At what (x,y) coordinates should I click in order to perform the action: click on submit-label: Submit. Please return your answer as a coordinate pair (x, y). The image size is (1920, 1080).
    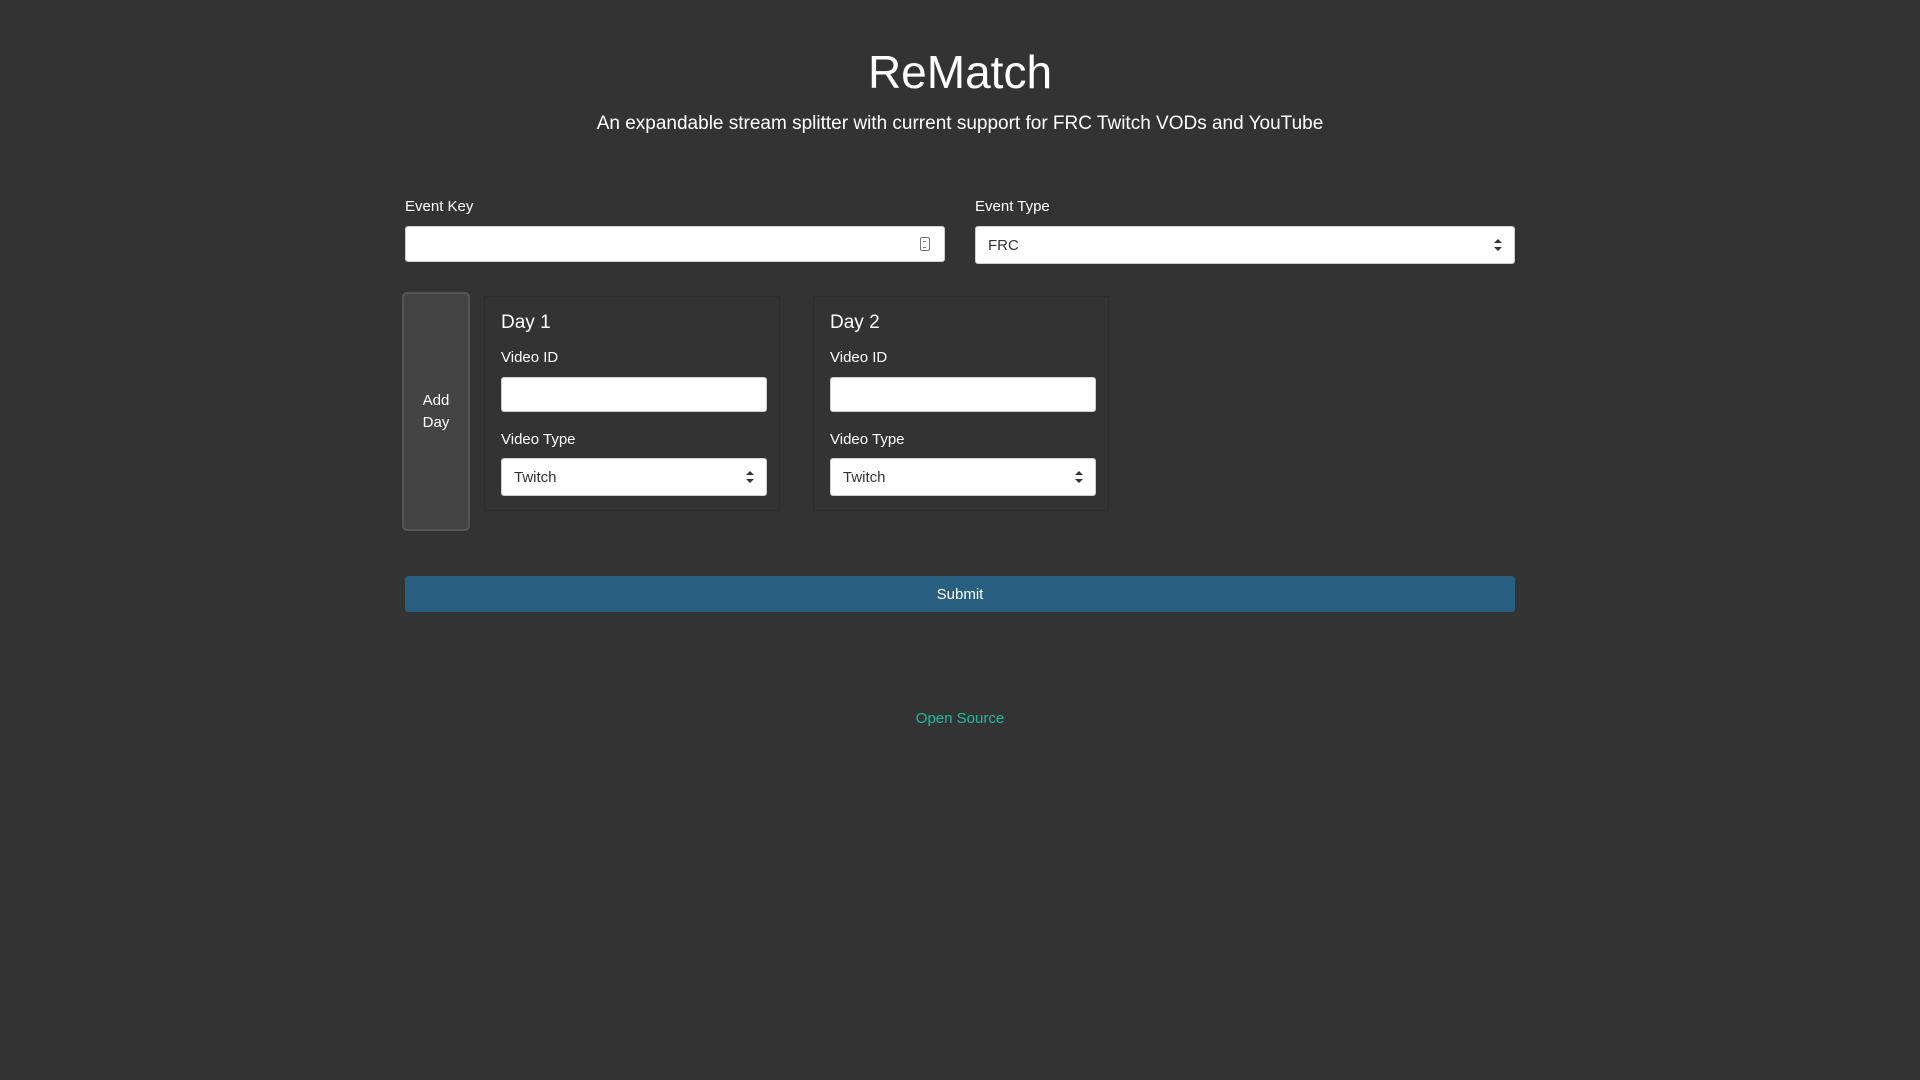
    Looking at the image, I should click on (960, 594).